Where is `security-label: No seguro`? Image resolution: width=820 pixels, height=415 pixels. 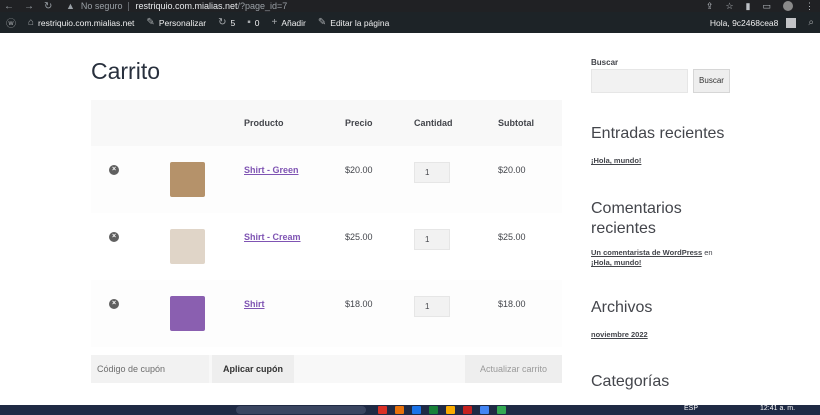
security-label: No seguro is located at coordinates (101, 6).